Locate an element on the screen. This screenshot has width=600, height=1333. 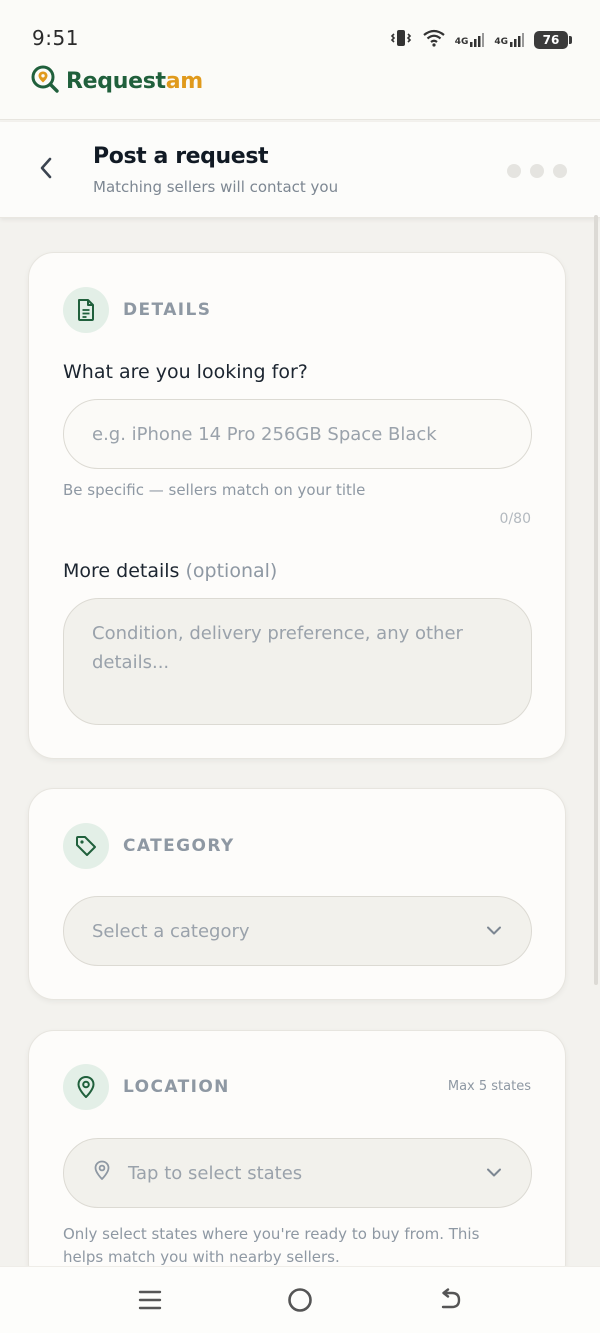
title-field-label: What are you looking for? is located at coordinates (185, 372).